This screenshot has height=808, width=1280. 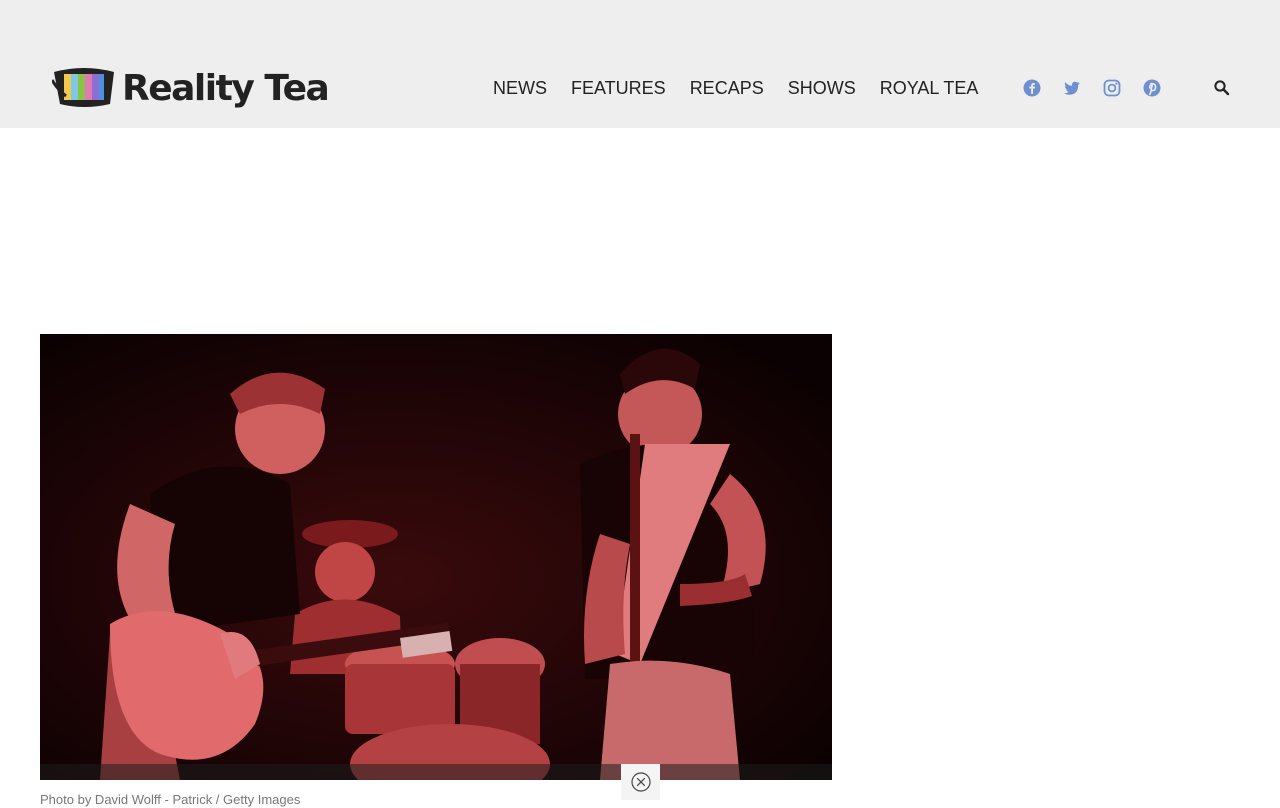 What do you see at coordinates (83, 87) in the screenshot?
I see `tv-icon` at bounding box center [83, 87].